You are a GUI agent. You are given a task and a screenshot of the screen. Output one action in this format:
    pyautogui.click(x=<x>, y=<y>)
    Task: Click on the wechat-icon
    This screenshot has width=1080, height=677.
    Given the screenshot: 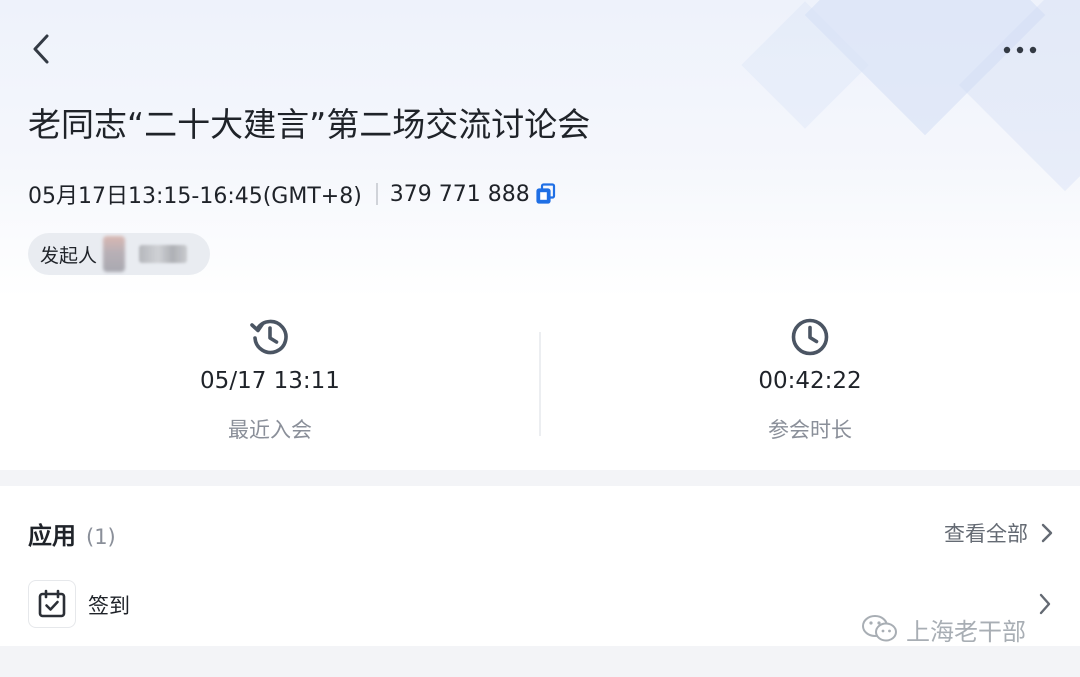 What is the action you would take?
    pyautogui.click(x=879, y=628)
    